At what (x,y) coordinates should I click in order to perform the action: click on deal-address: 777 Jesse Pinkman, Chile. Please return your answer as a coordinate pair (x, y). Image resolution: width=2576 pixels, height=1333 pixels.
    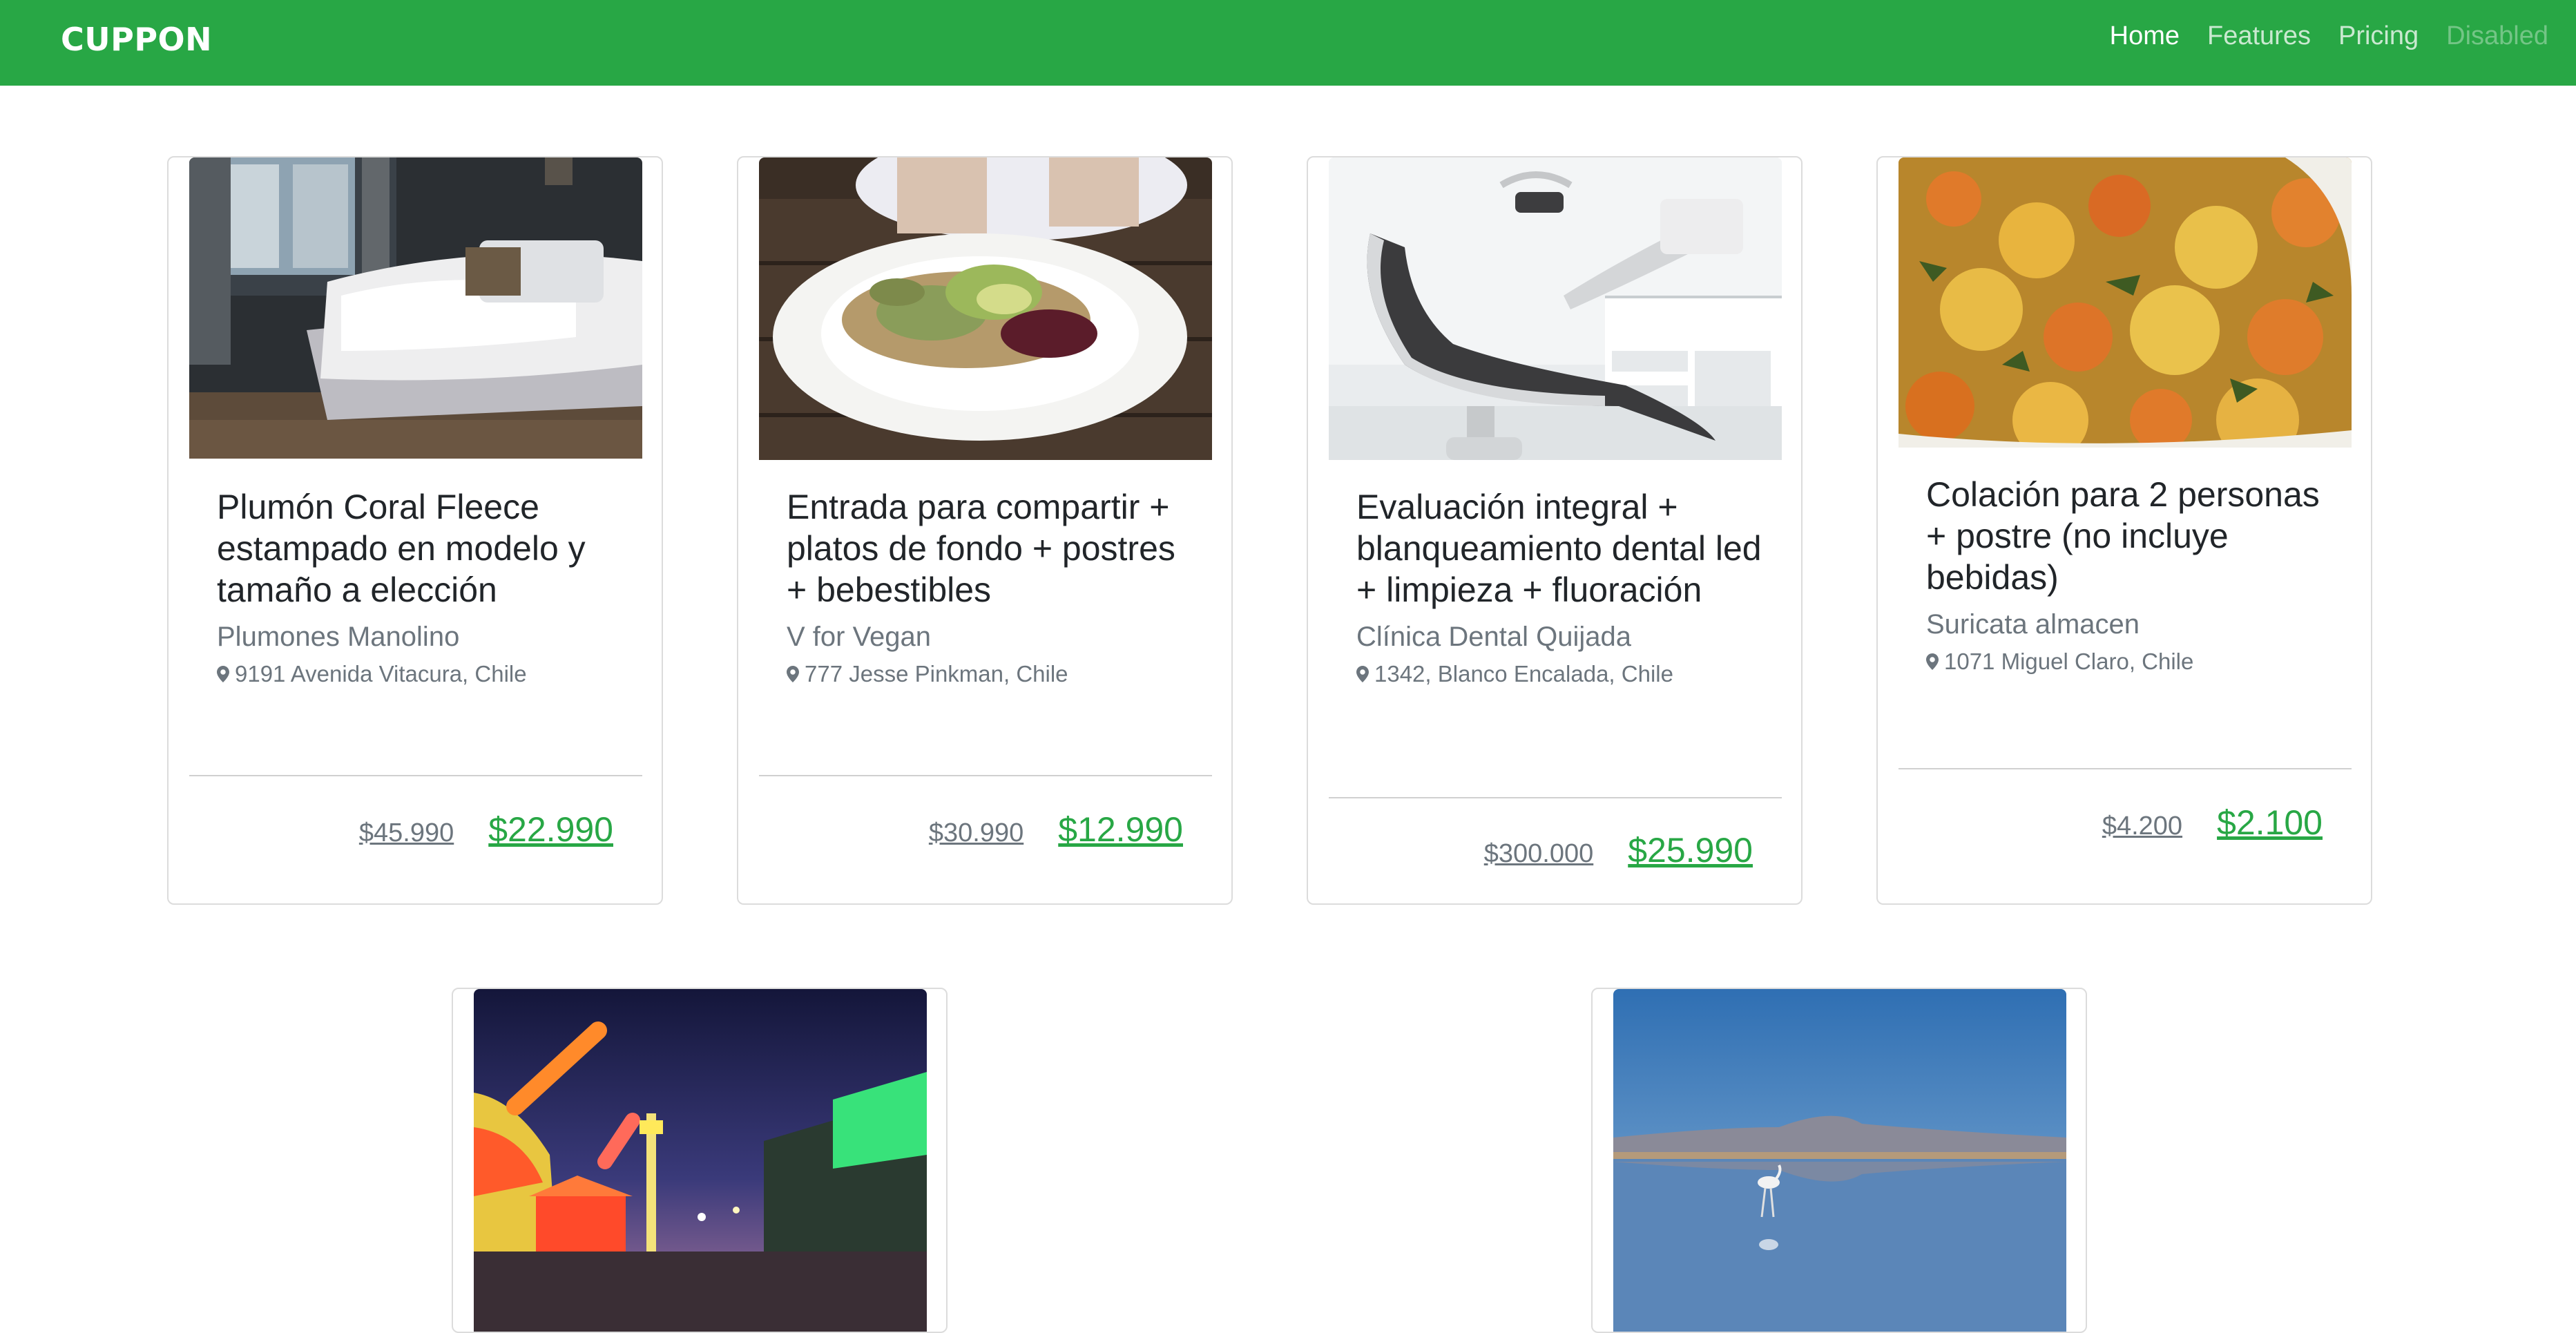
    Looking at the image, I should click on (994, 674).